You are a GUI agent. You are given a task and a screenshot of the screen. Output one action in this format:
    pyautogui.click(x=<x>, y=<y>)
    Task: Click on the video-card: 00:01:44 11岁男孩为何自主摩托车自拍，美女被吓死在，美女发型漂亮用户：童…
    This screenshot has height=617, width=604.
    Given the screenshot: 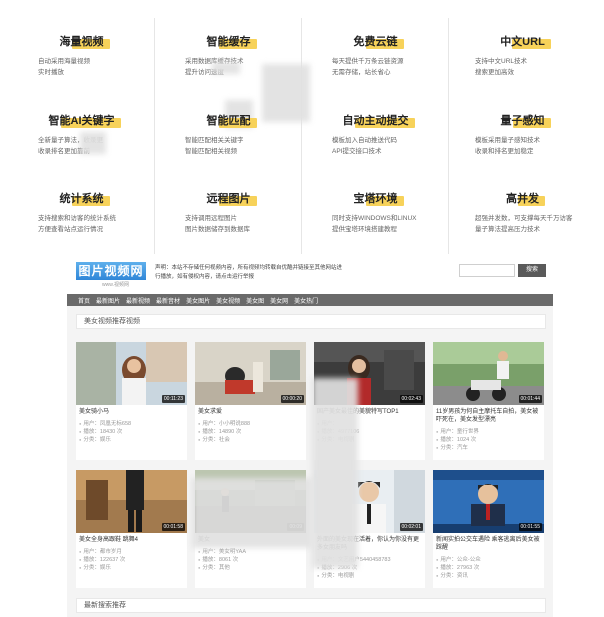 What is the action you would take?
    pyautogui.click(x=488, y=401)
    